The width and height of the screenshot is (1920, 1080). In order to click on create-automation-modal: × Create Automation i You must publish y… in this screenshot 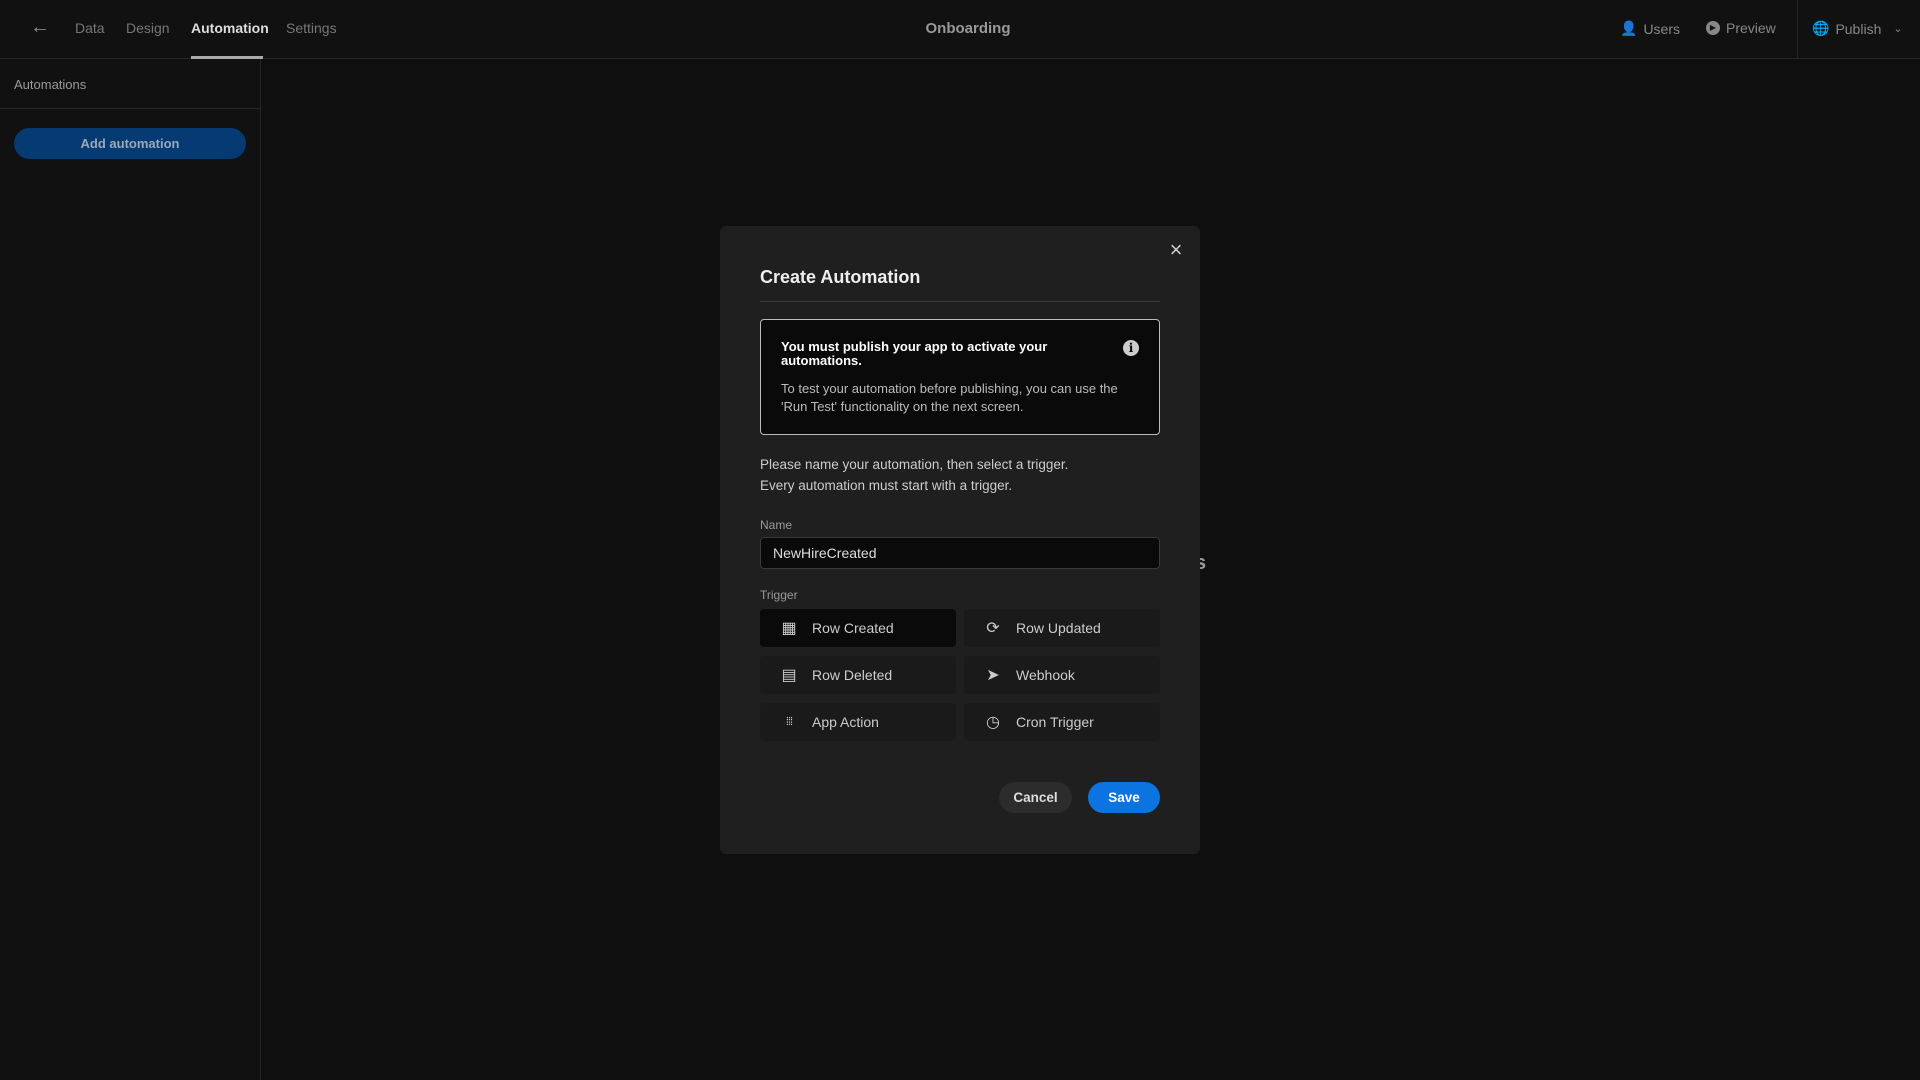, I will do `click(960, 540)`.